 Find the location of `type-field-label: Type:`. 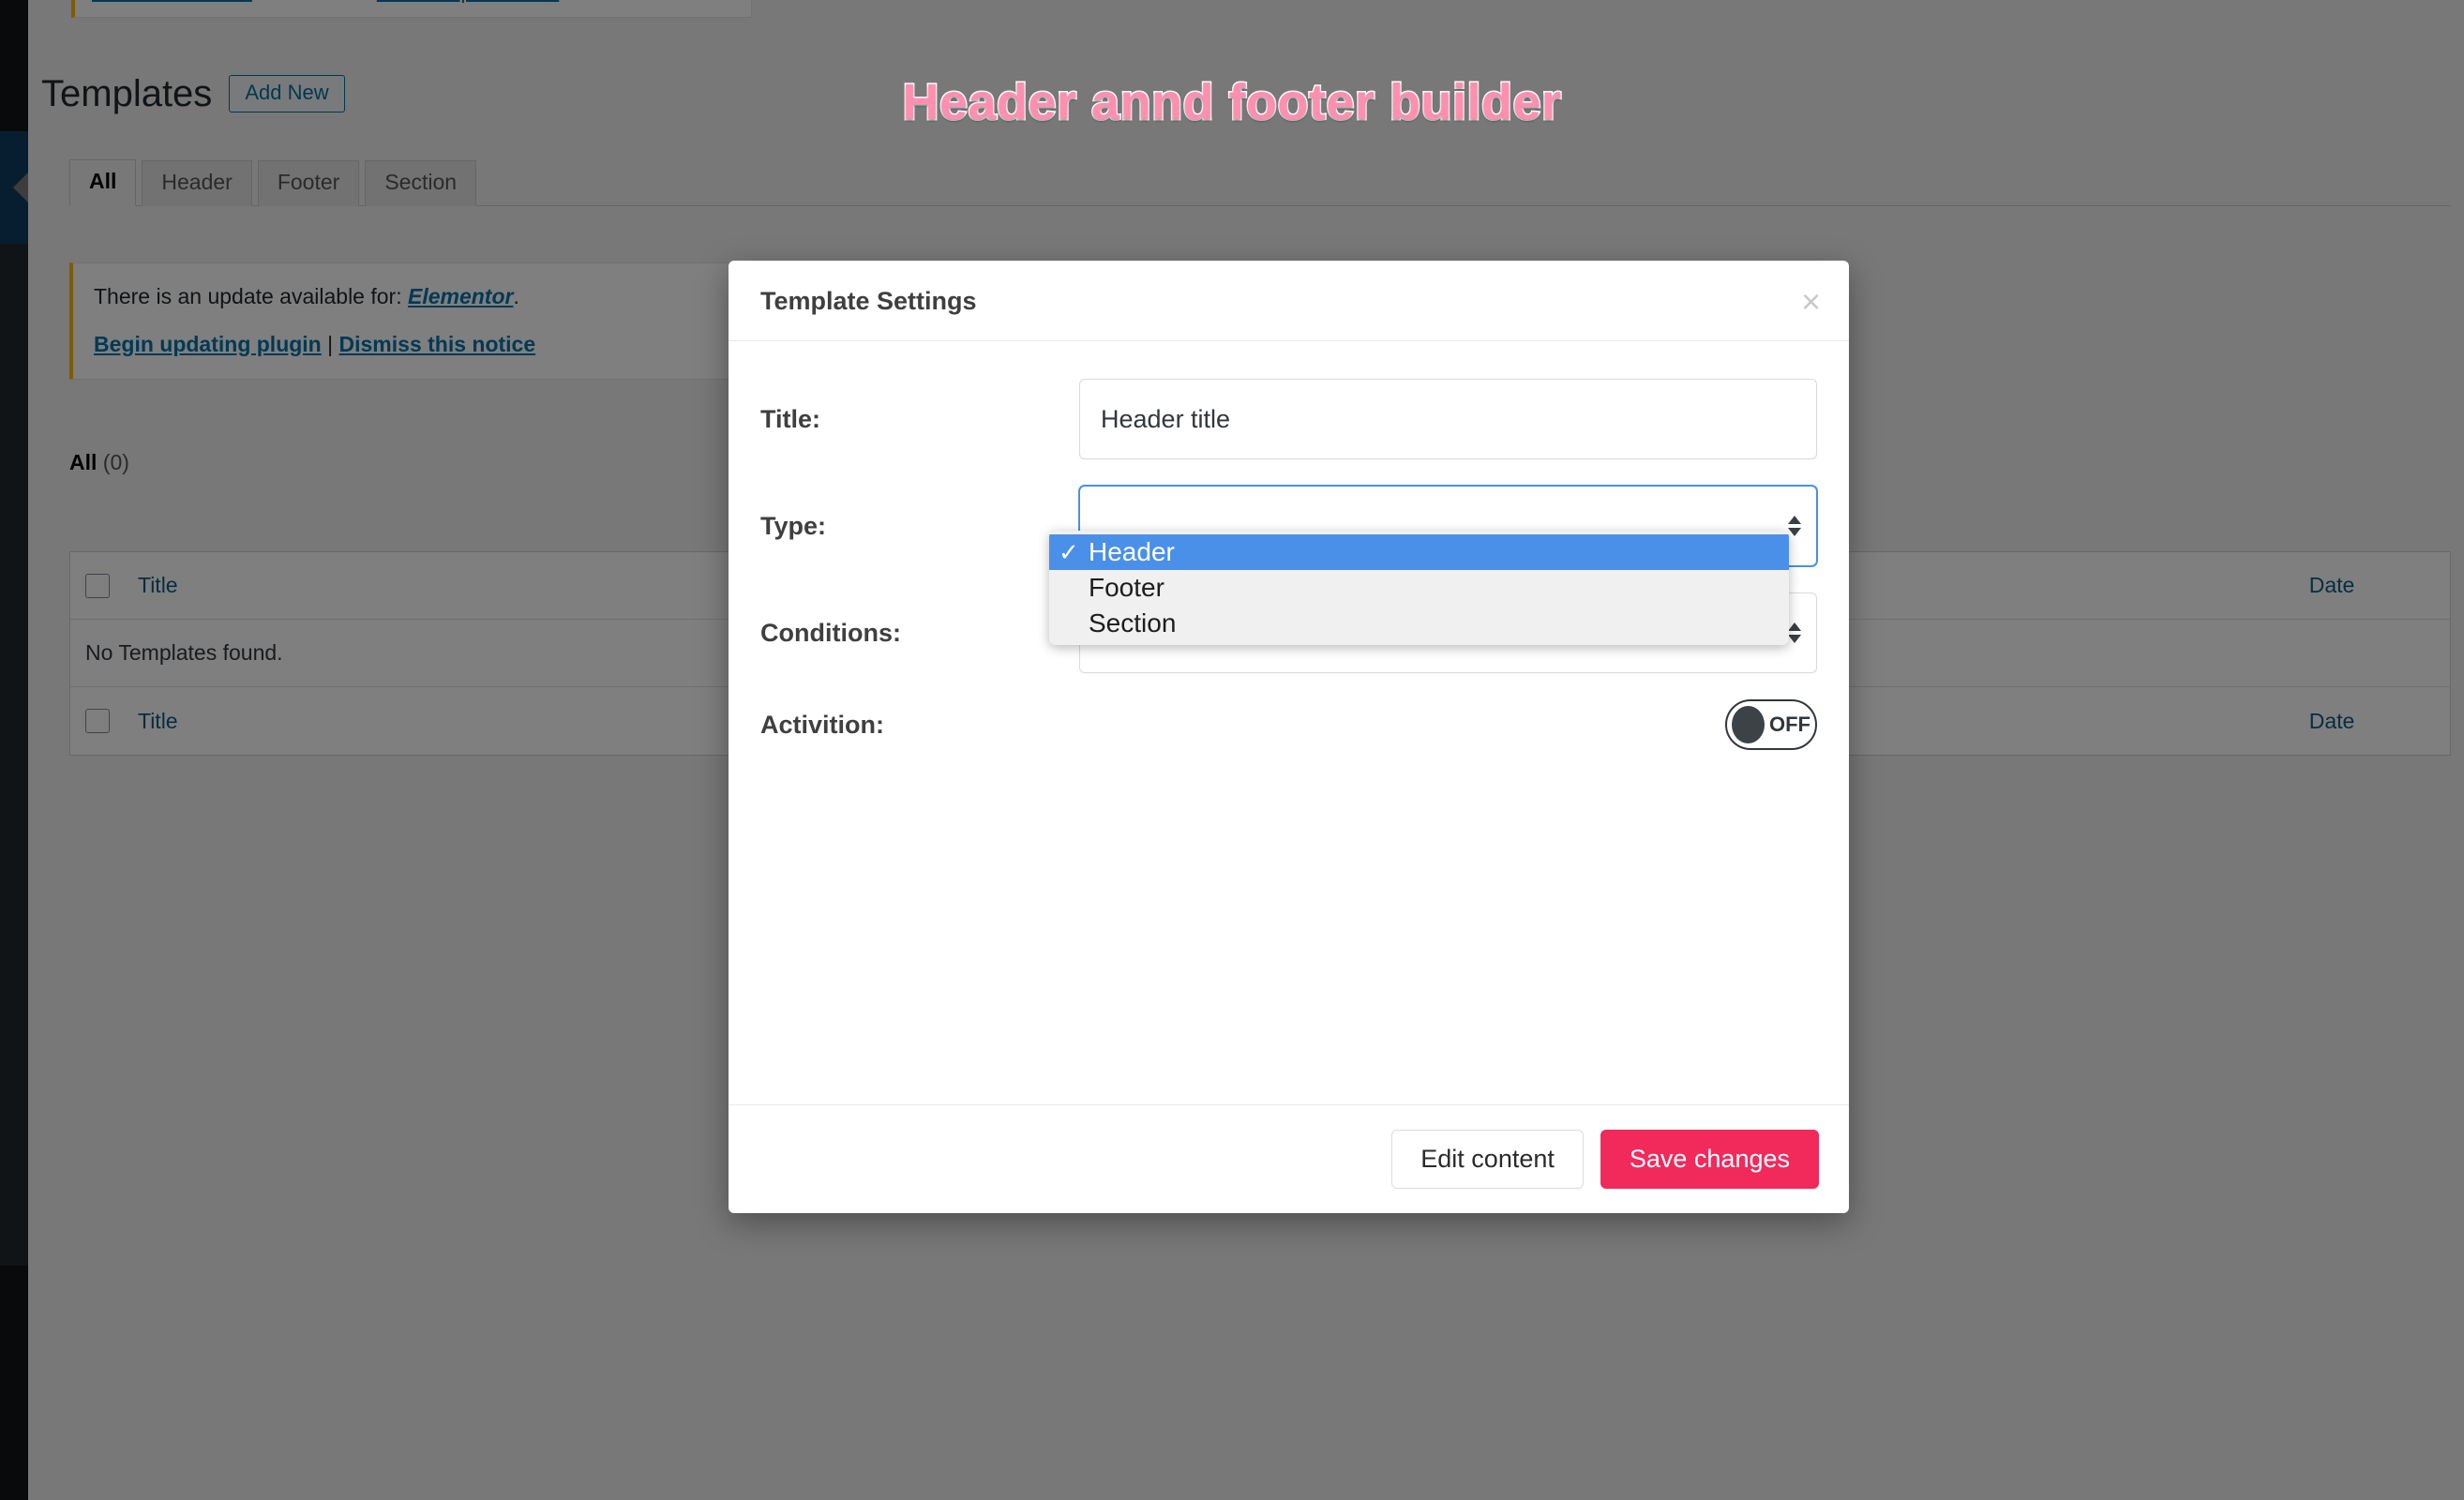

type-field-label: Type: is located at coordinates (793, 525).